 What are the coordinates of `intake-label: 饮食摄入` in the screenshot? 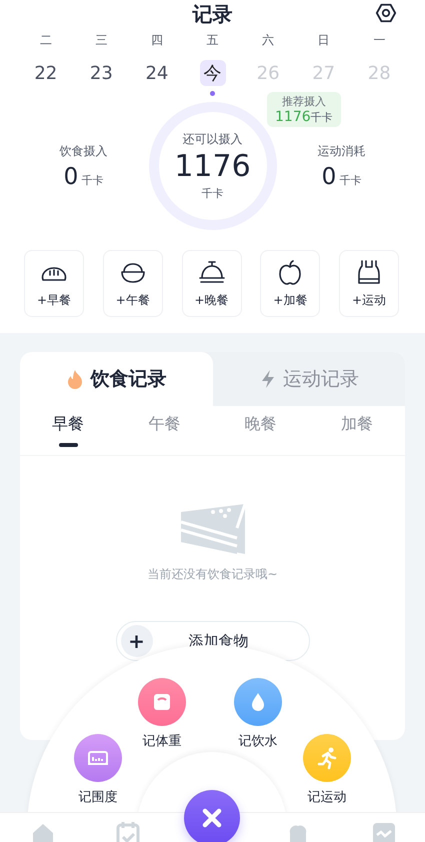 It's located at (84, 151).